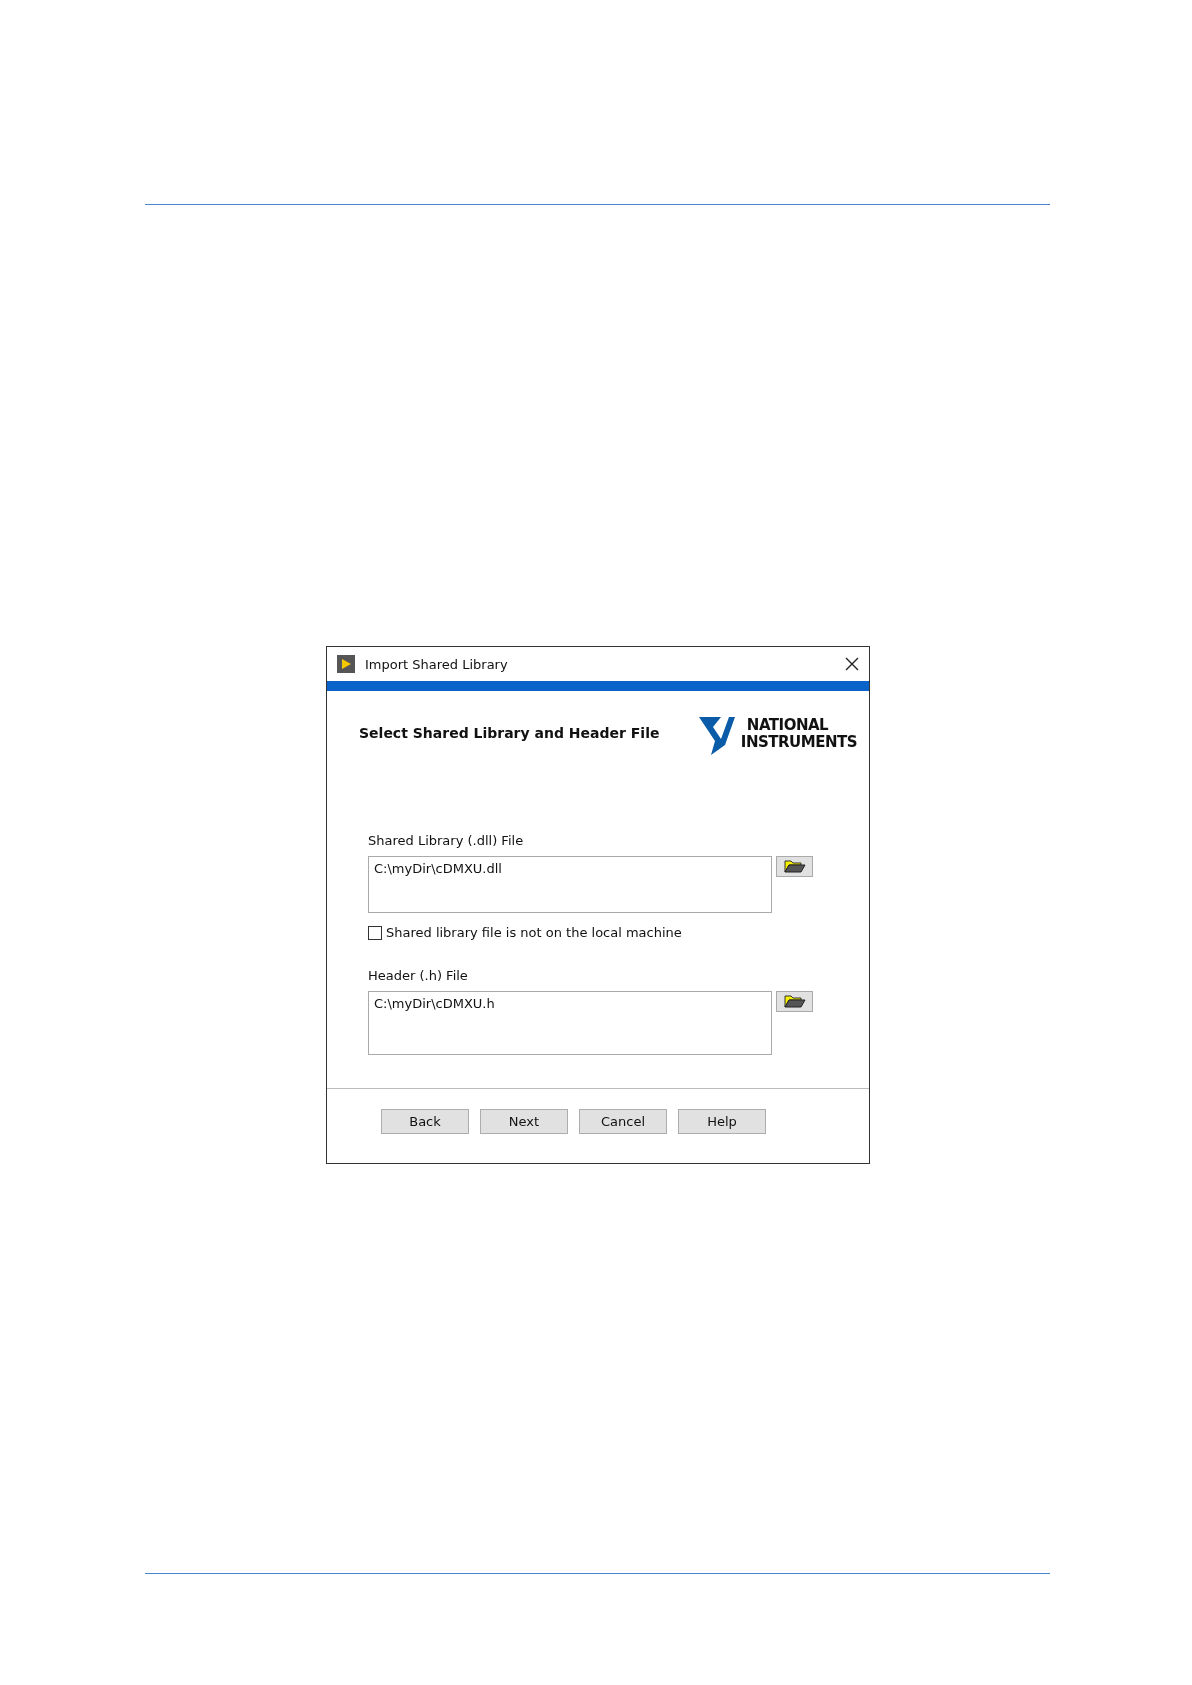 This screenshot has width=1192, height=1685. What do you see at coordinates (570, 1023) in the screenshot?
I see `path-field: C:\myDir\cDMXU.h` at bounding box center [570, 1023].